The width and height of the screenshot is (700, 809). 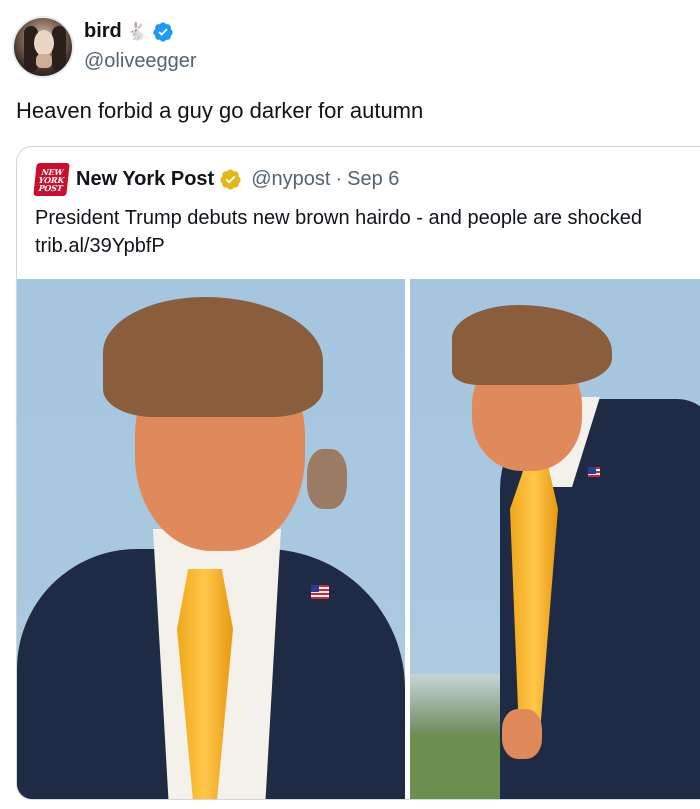 I want to click on gold-verified-badge-icon, so click(x=230, y=179).